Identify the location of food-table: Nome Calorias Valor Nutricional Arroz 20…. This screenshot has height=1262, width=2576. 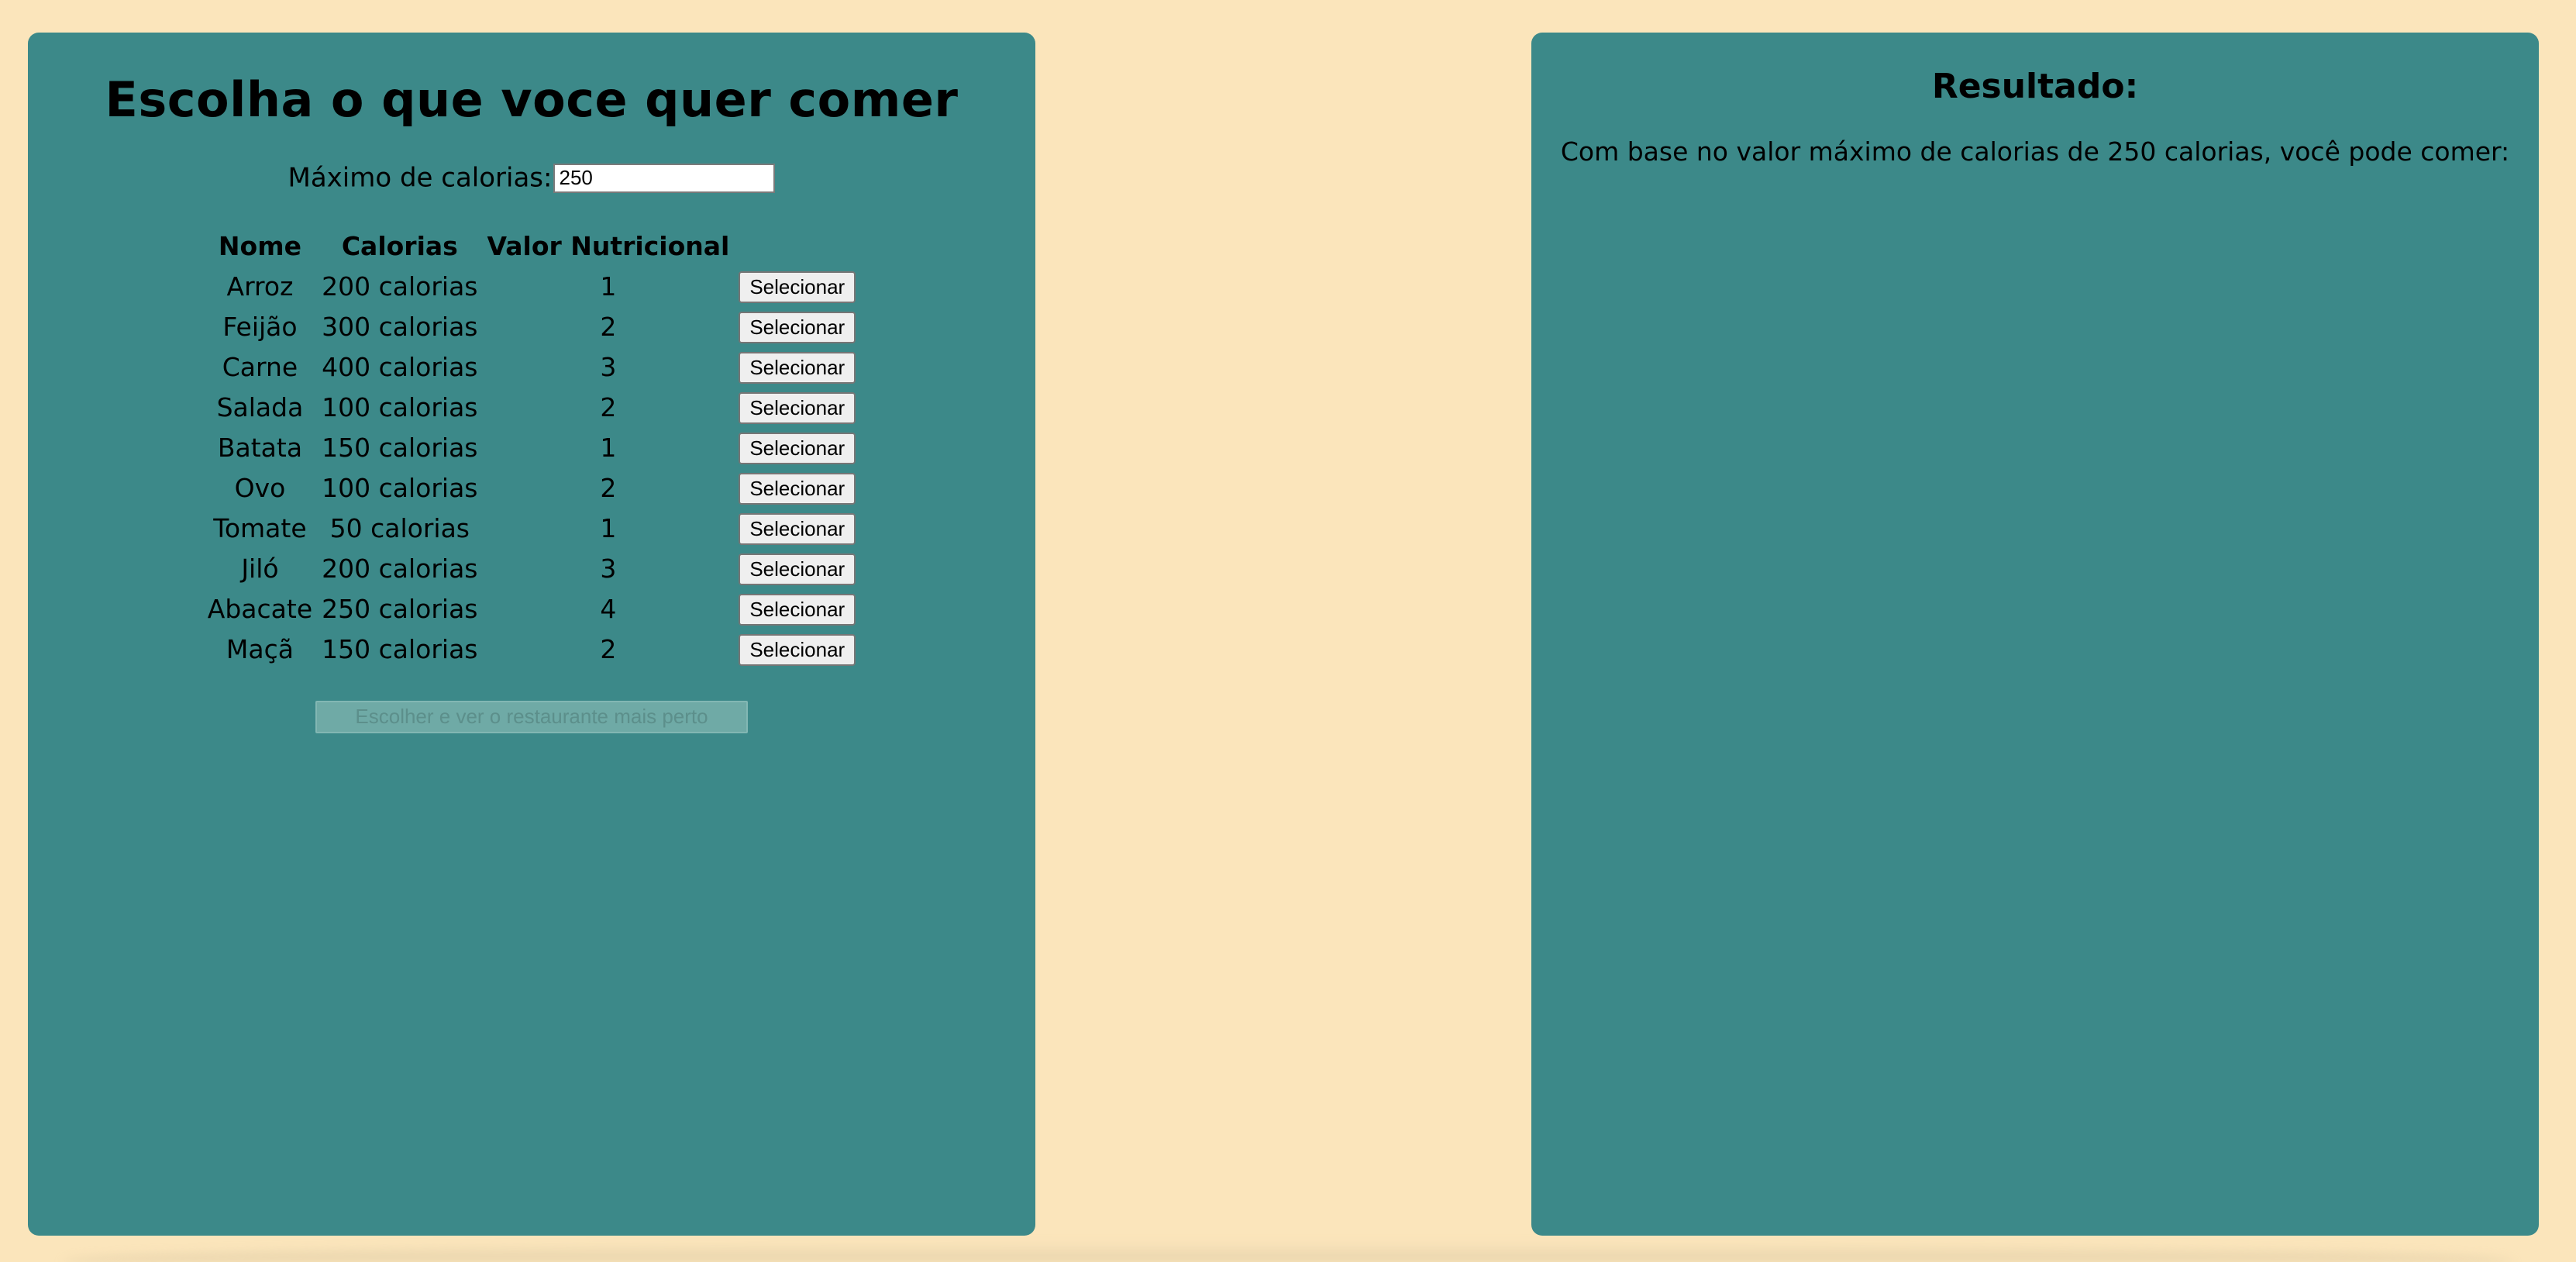
(531, 448).